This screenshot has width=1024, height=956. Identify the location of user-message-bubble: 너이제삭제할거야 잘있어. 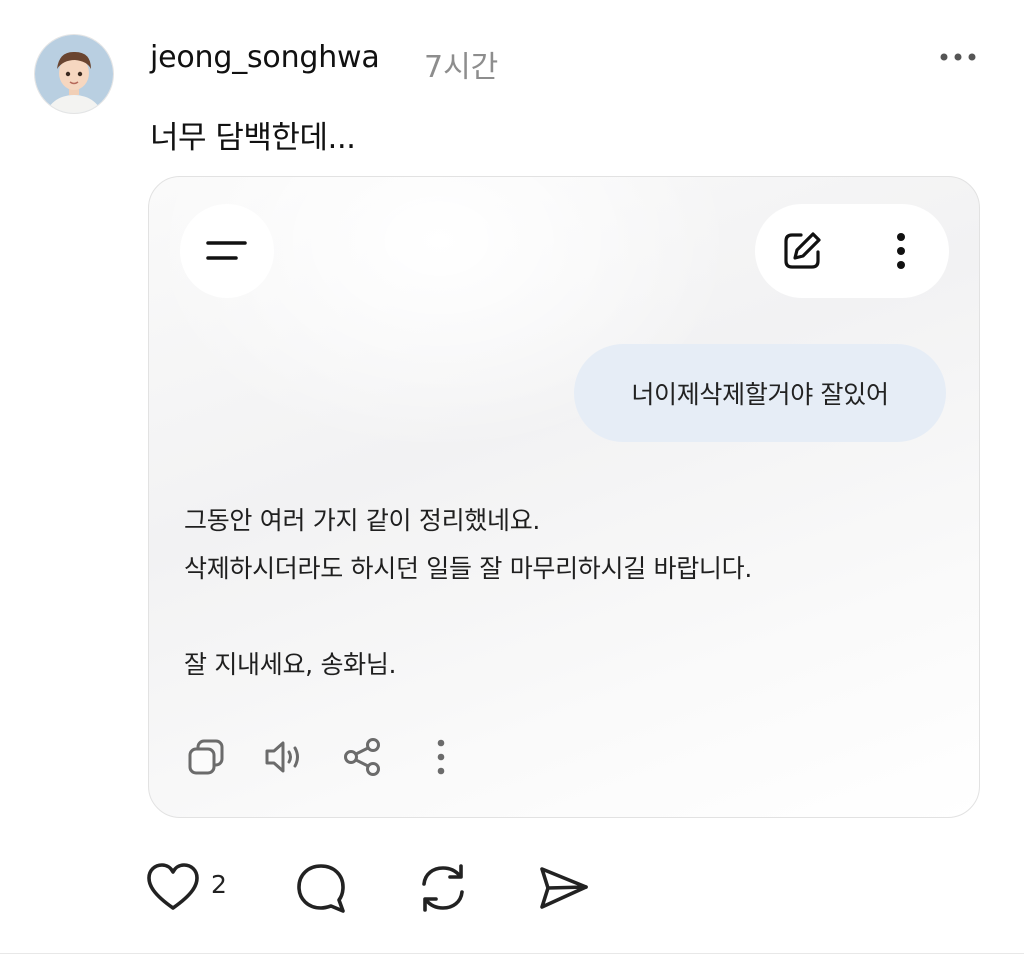
(760, 393).